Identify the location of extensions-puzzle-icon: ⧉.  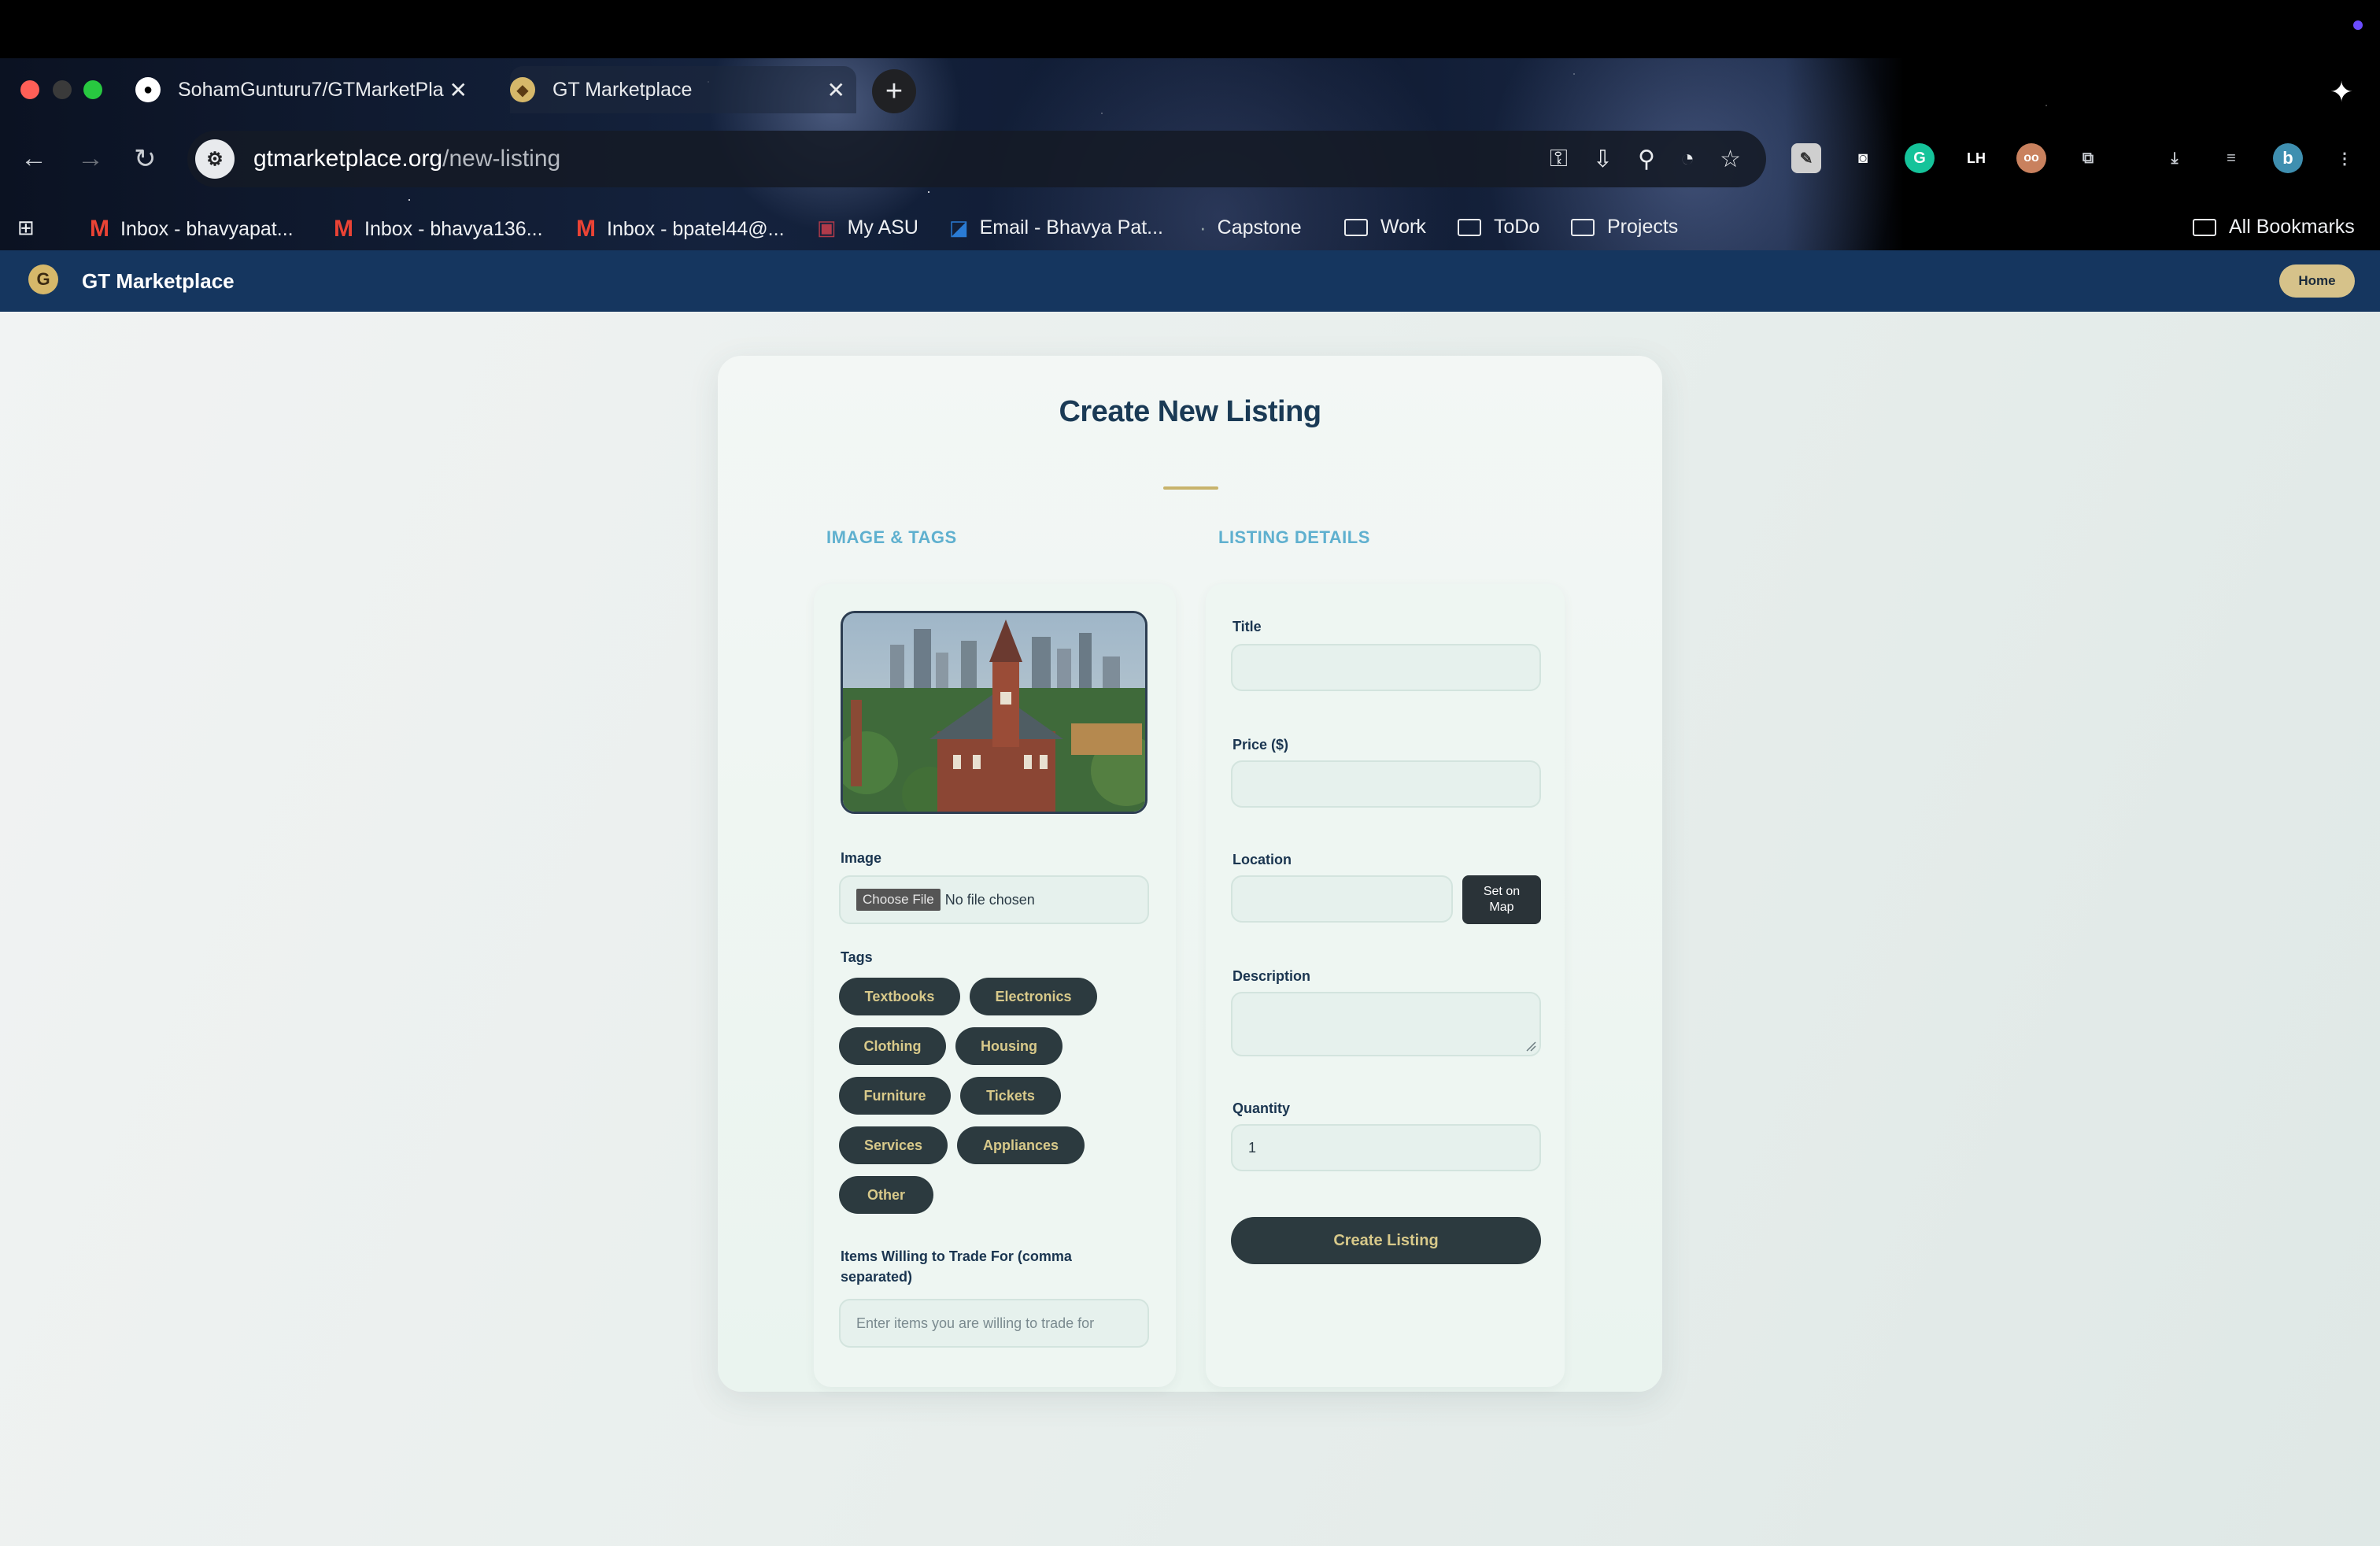
(2088, 158).